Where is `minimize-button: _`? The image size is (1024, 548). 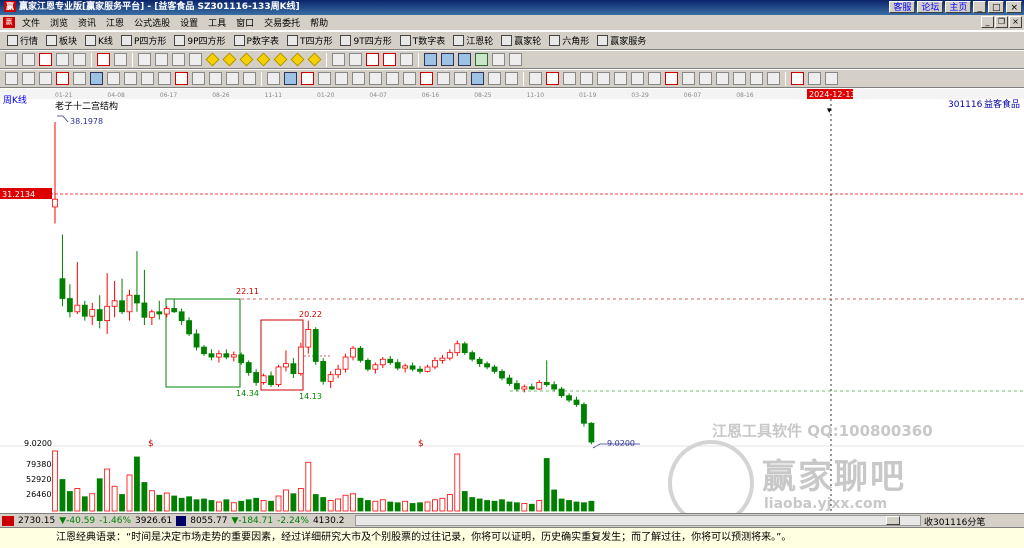
minimize-button: _ is located at coordinates (979, 7).